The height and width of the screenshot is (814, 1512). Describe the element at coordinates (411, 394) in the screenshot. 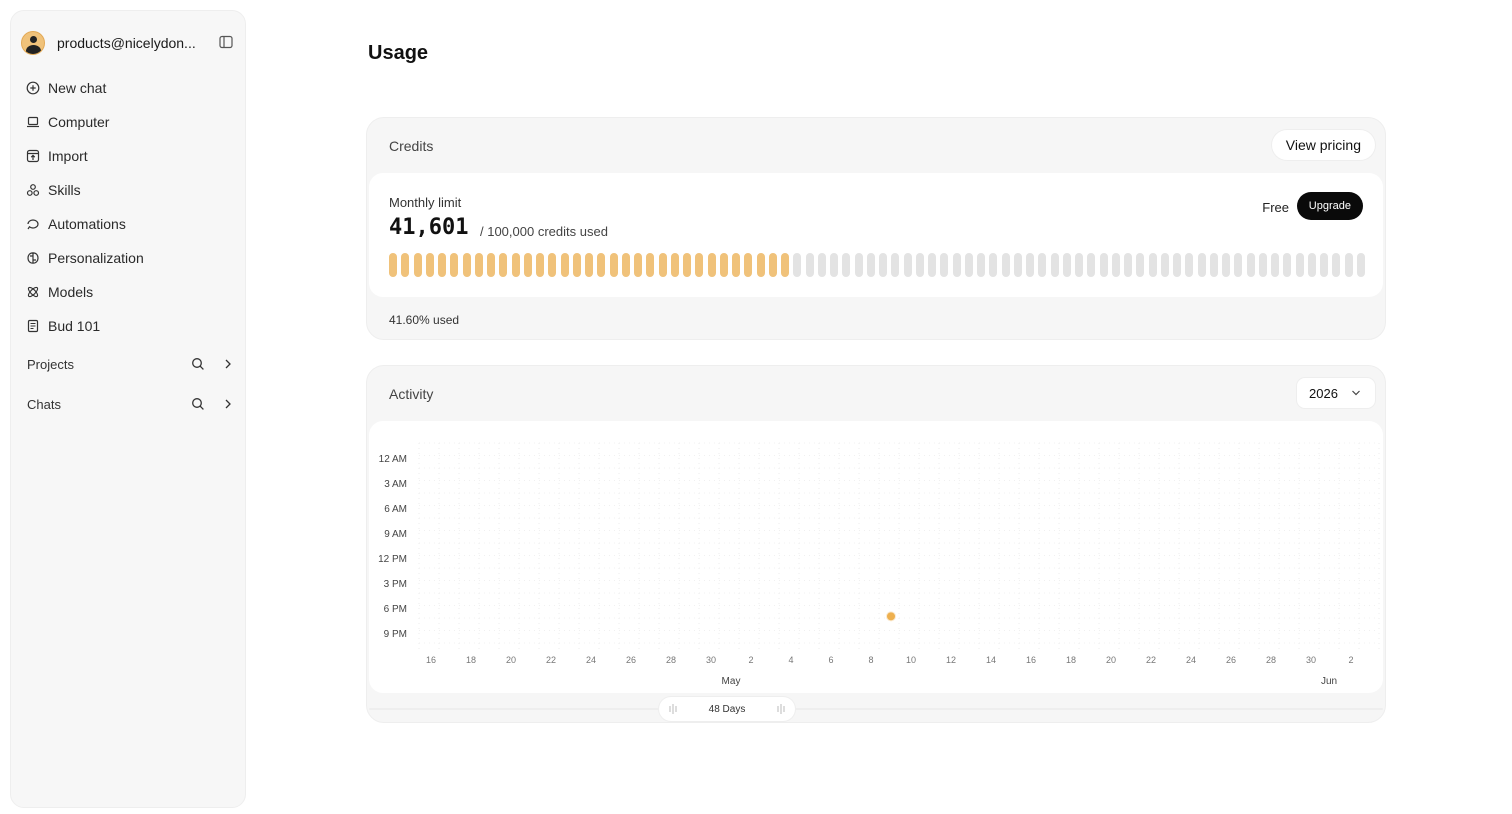

I see `activity-header: Activity` at that location.